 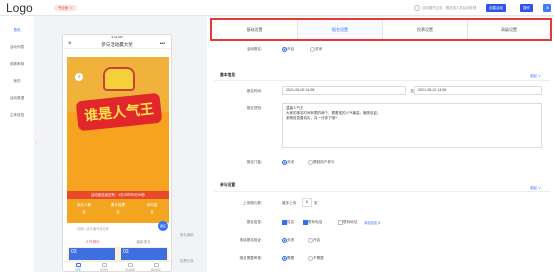 What do you see at coordinates (187, 260) in the screenshot?
I see `vote-records-link: 投票记录` at bounding box center [187, 260].